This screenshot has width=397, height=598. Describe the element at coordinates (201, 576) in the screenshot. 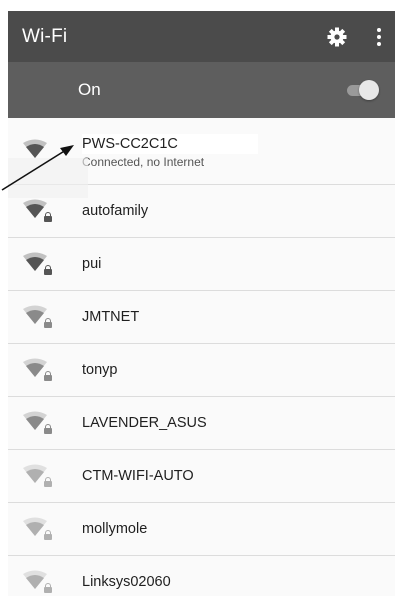

I see `network-row: Linksys02060` at that location.